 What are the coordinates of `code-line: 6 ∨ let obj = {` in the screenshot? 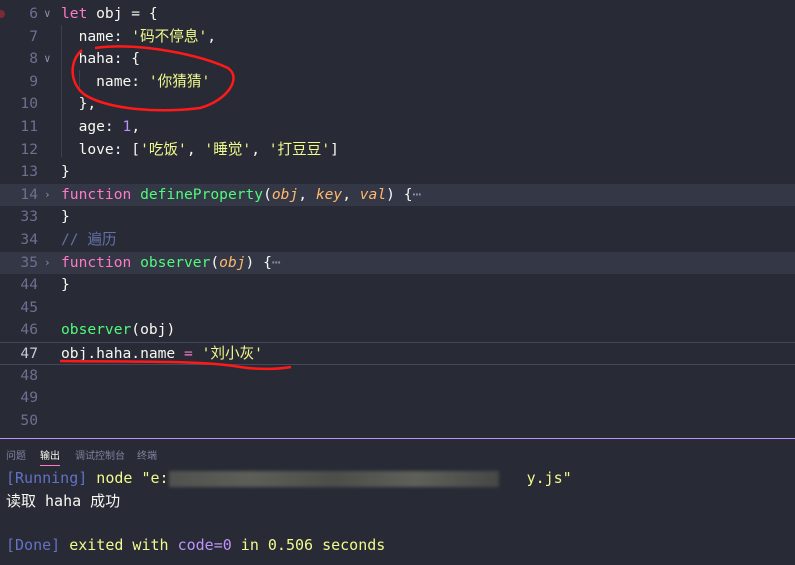 It's located at (397, 14).